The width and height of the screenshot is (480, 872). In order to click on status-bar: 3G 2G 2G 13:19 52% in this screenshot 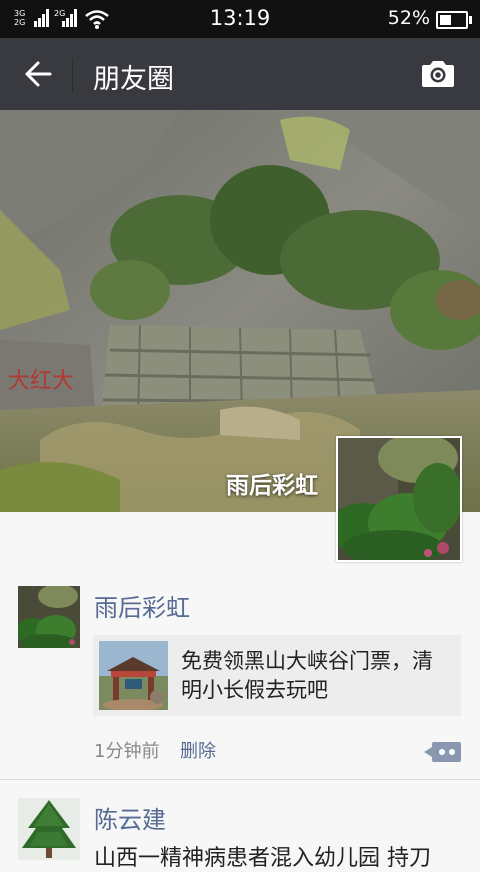, I will do `click(240, 19)`.